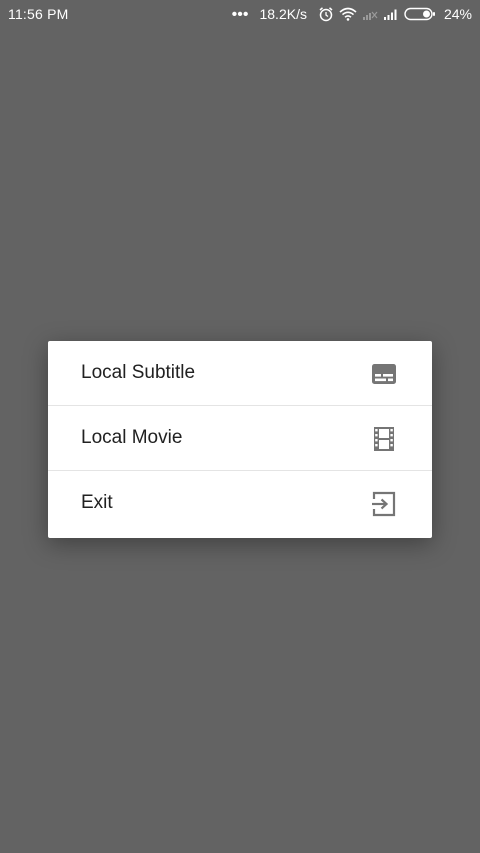 The height and width of the screenshot is (853, 480). What do you see at coordinates (240, 503) in the screenshot?
I see `menu-item-exit: Exit` at bounding box center [240, 503].